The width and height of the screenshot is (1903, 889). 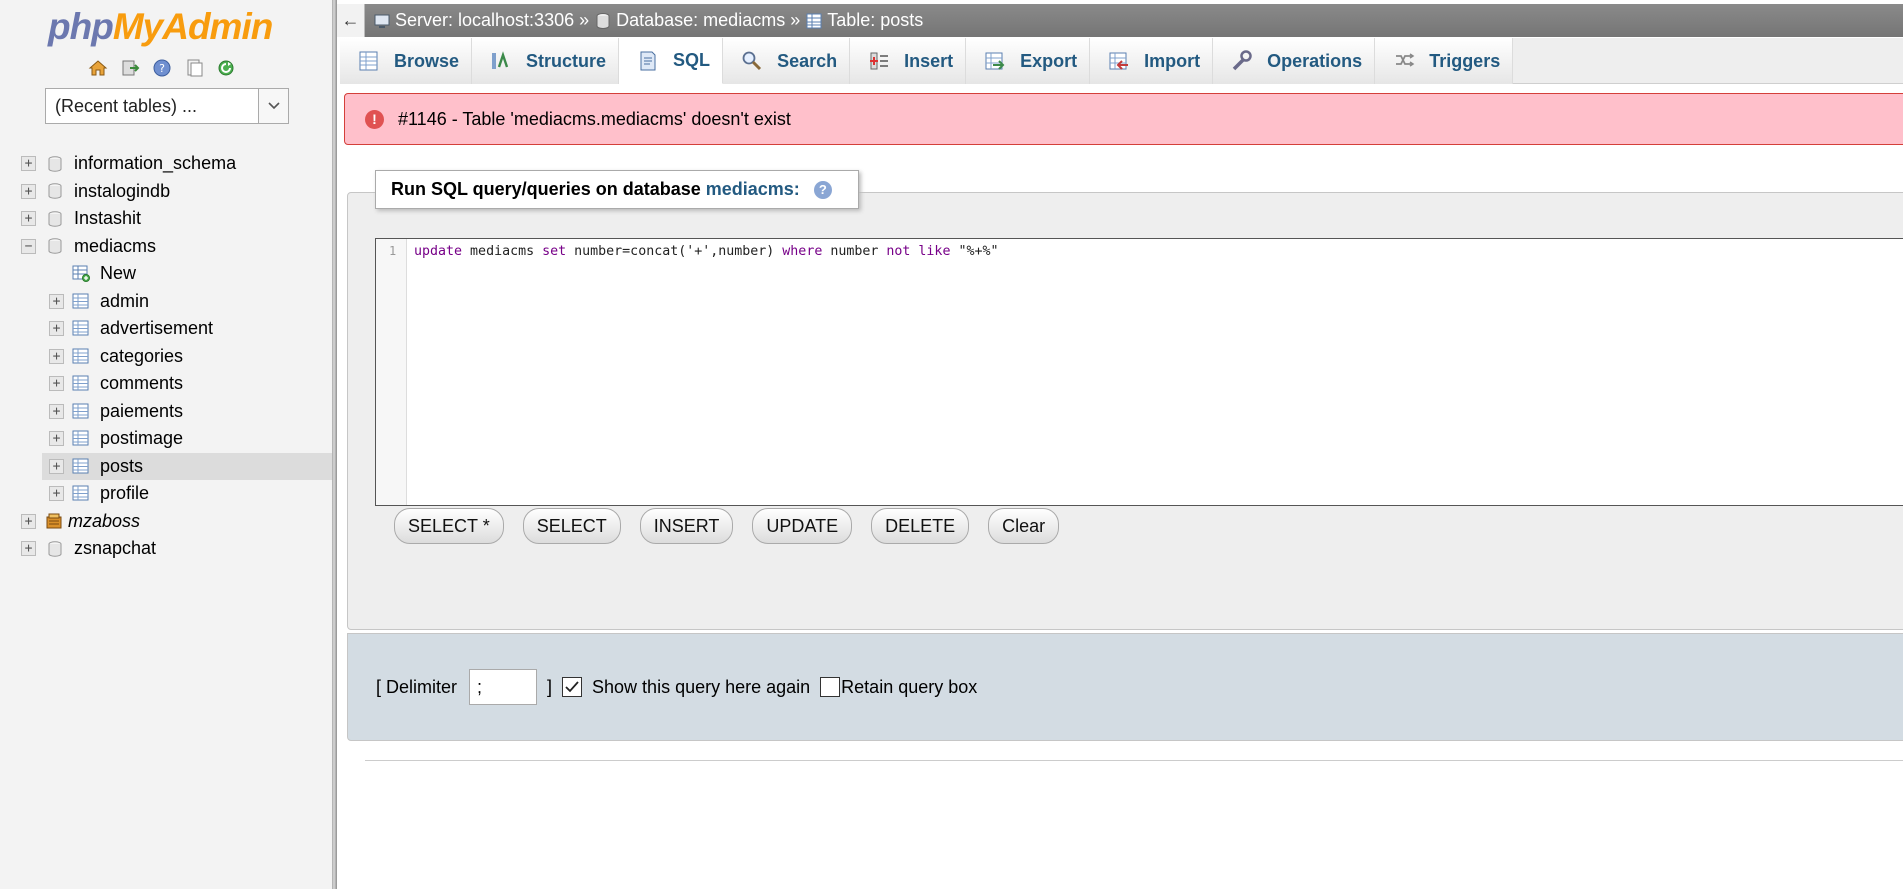 What do you see at coordinates (115, 548) in the screenshot?
I see `tree-item-label: zsnapchat` at bounding box center [115, 548].